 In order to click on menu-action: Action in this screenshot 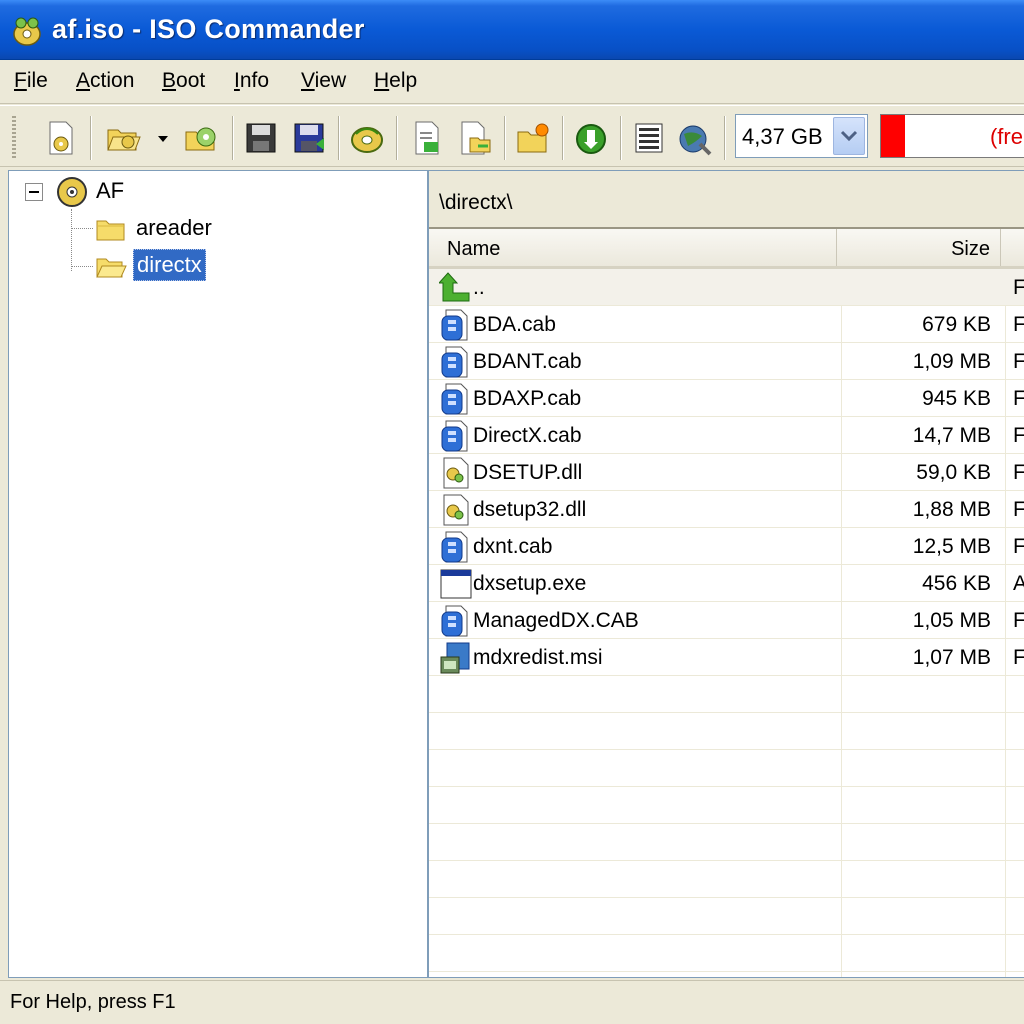, I will do `click(105, 81)`.